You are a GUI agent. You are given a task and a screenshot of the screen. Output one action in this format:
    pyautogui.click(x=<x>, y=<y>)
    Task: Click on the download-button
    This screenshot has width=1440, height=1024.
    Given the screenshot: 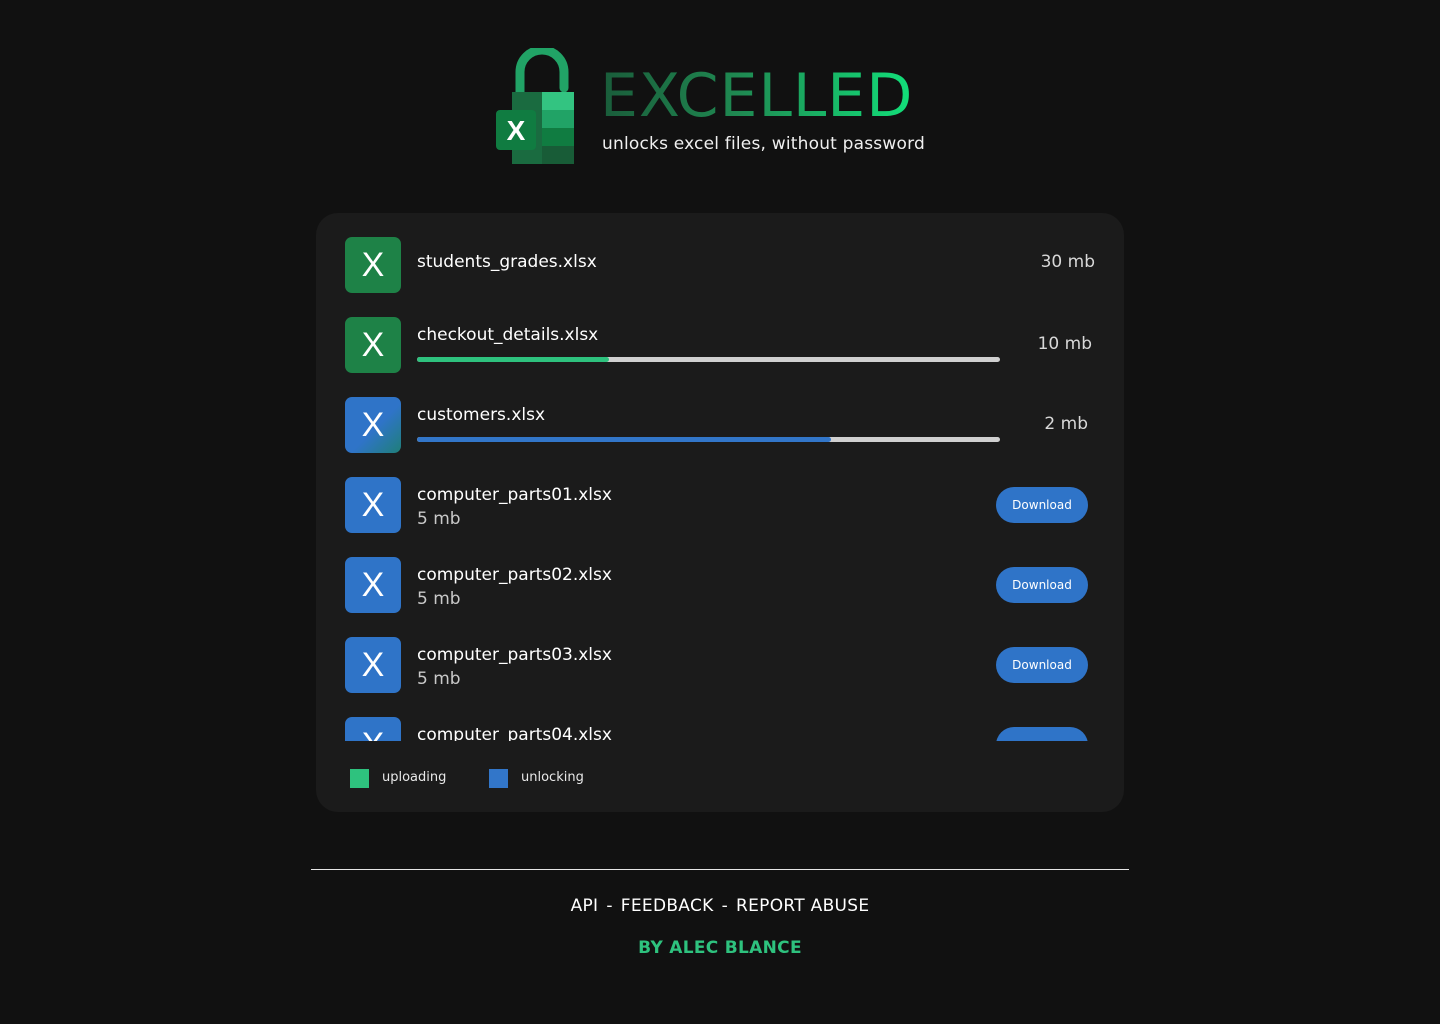 What is the action you would take?
    pyautogui.click(x=1042, y=734)
    